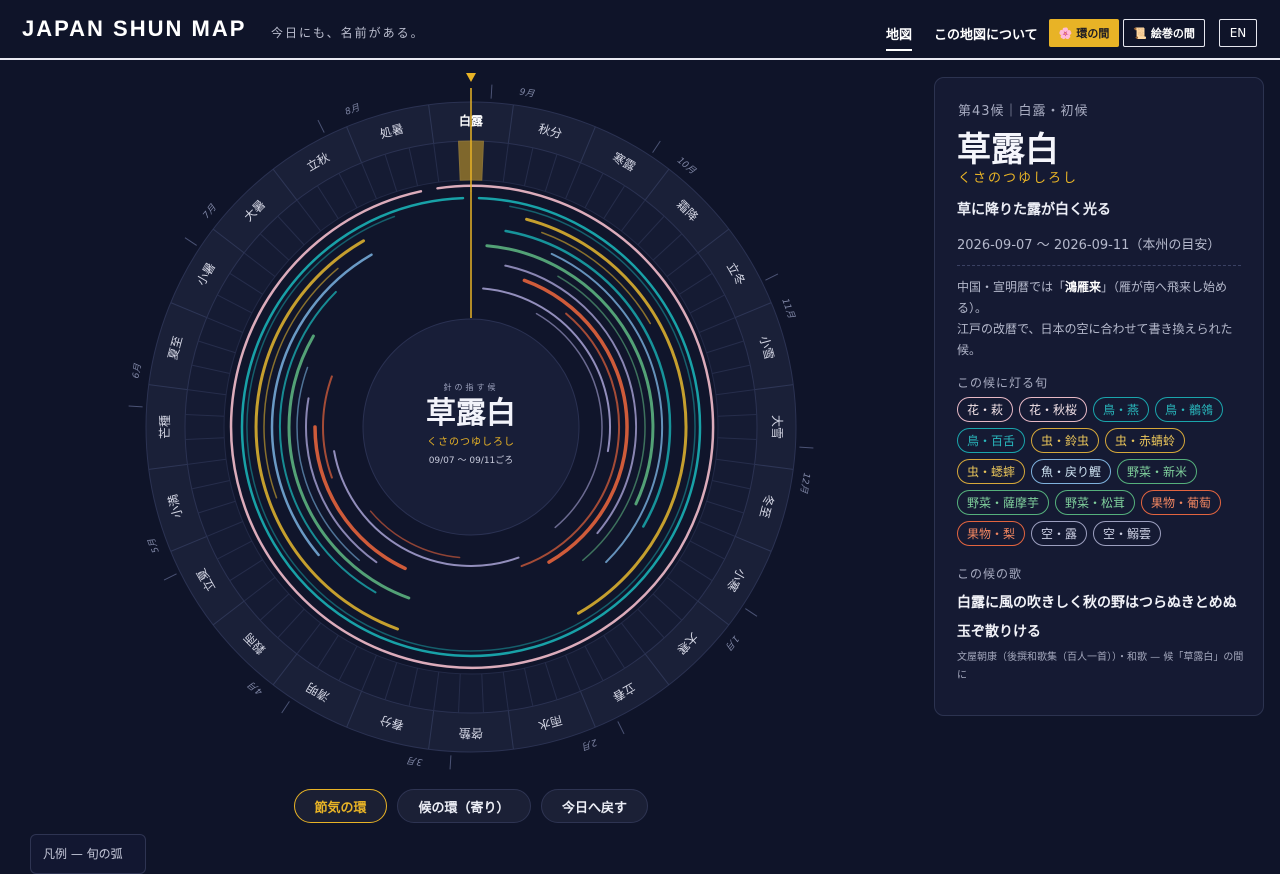  Describe the element at coordinates (1003, 383) in the screenshot. I see `shun-heading: この候に灯る旬` at that location.